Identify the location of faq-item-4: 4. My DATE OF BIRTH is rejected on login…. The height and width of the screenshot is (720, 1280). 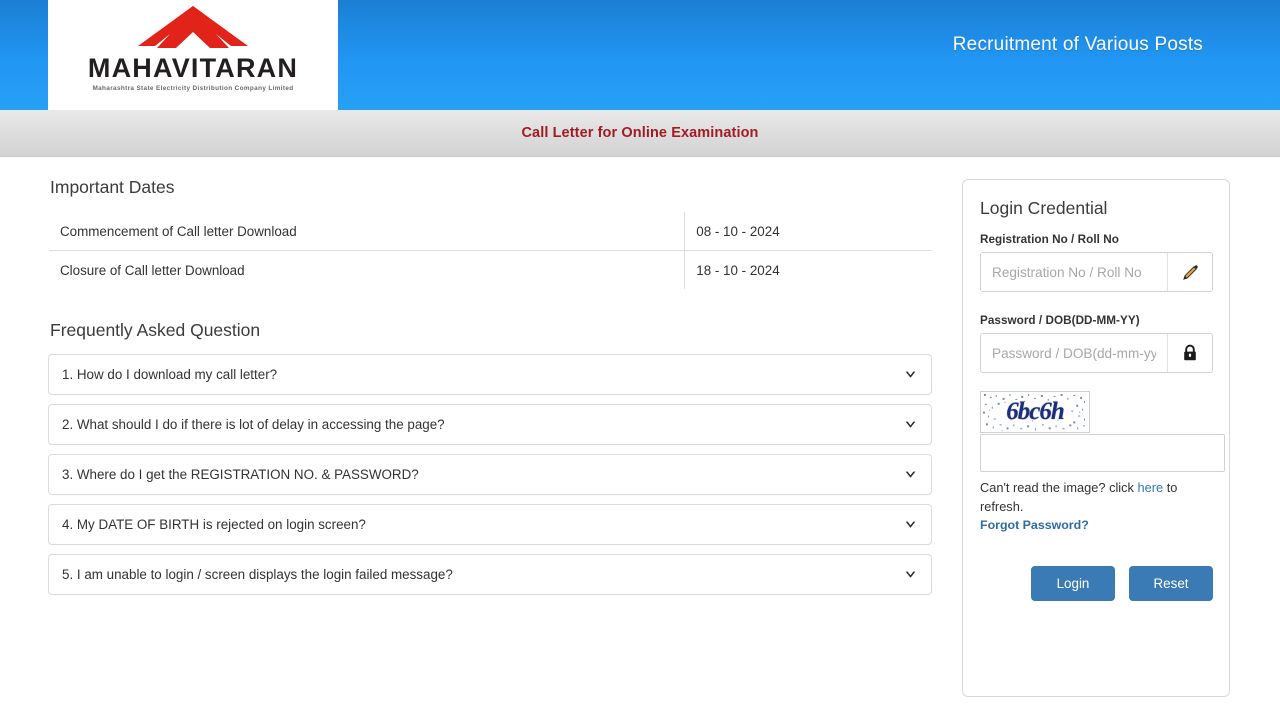
(490, 524).